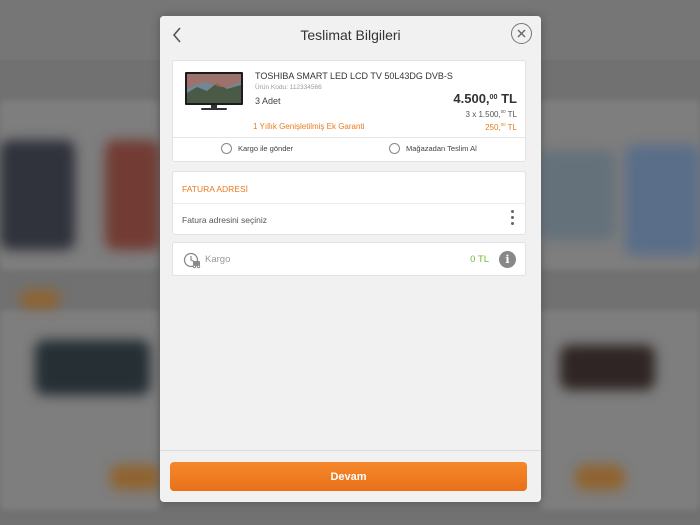 The width and height of the screenshot is (700, 525). What do you see at coordinates (493, 97) in the screenshot?
I see `price-cents: 00` at bounding box center [493, 97].